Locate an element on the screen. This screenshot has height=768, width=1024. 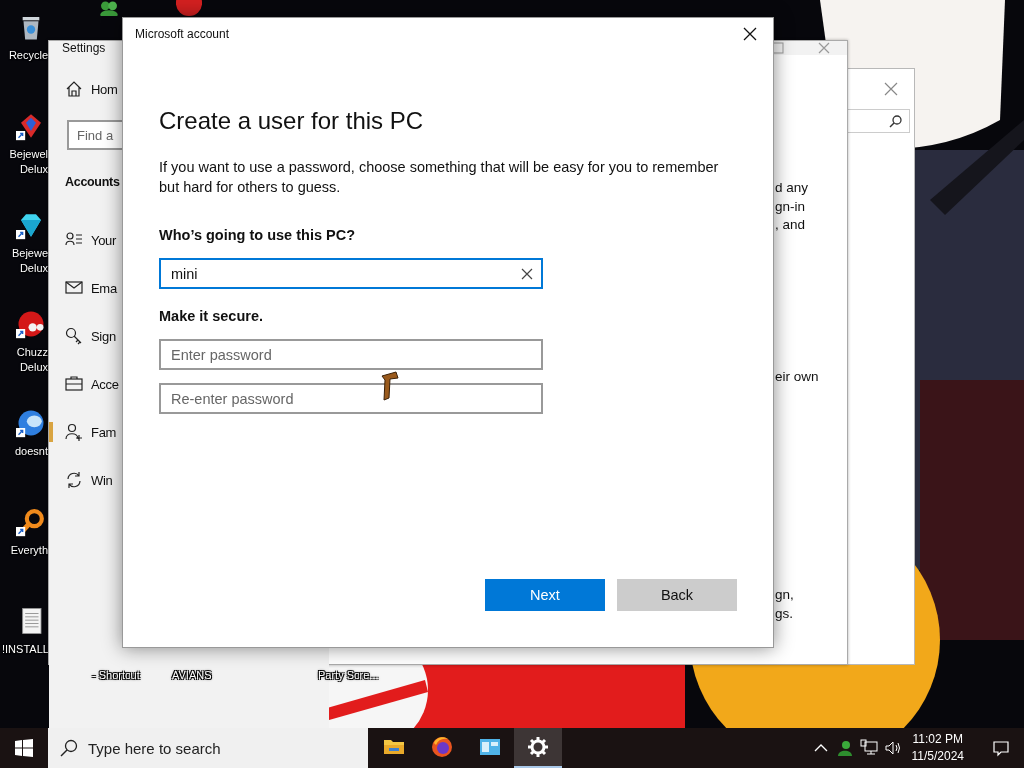
window-title: Settings is located at coordinates (83, 48).